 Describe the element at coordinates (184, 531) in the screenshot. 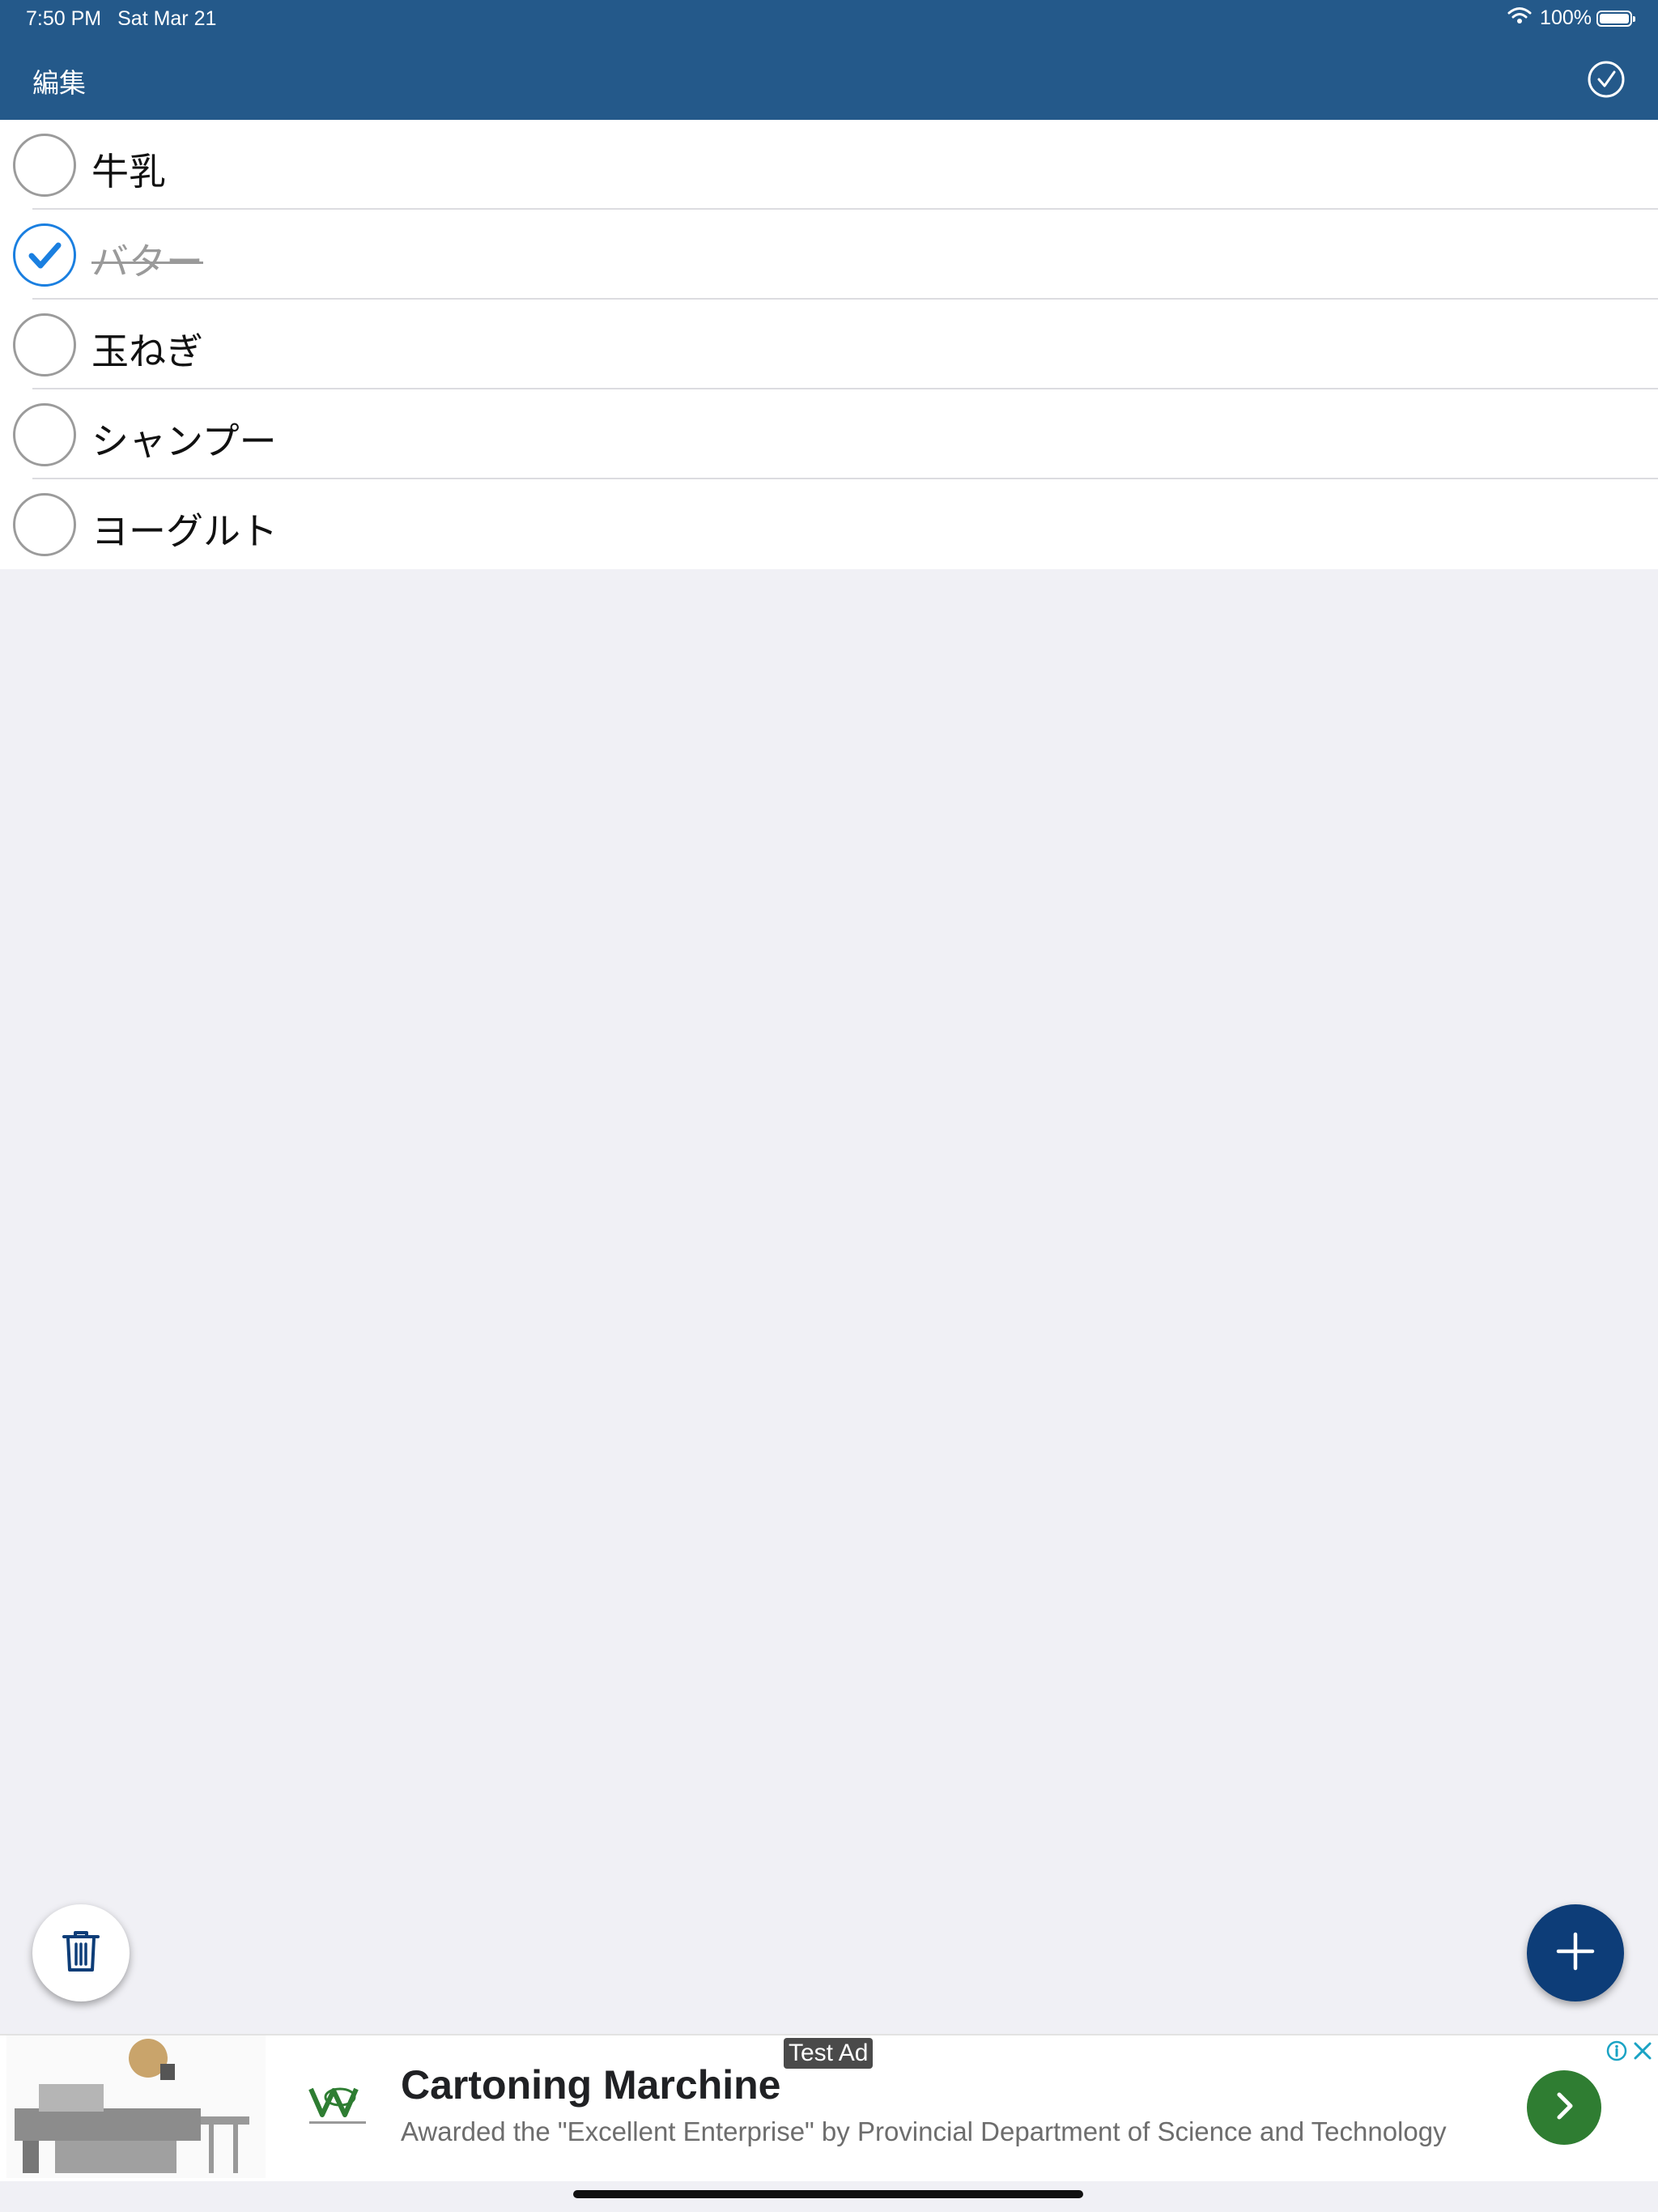

I see `item-label: ヨーグルト` at that location.